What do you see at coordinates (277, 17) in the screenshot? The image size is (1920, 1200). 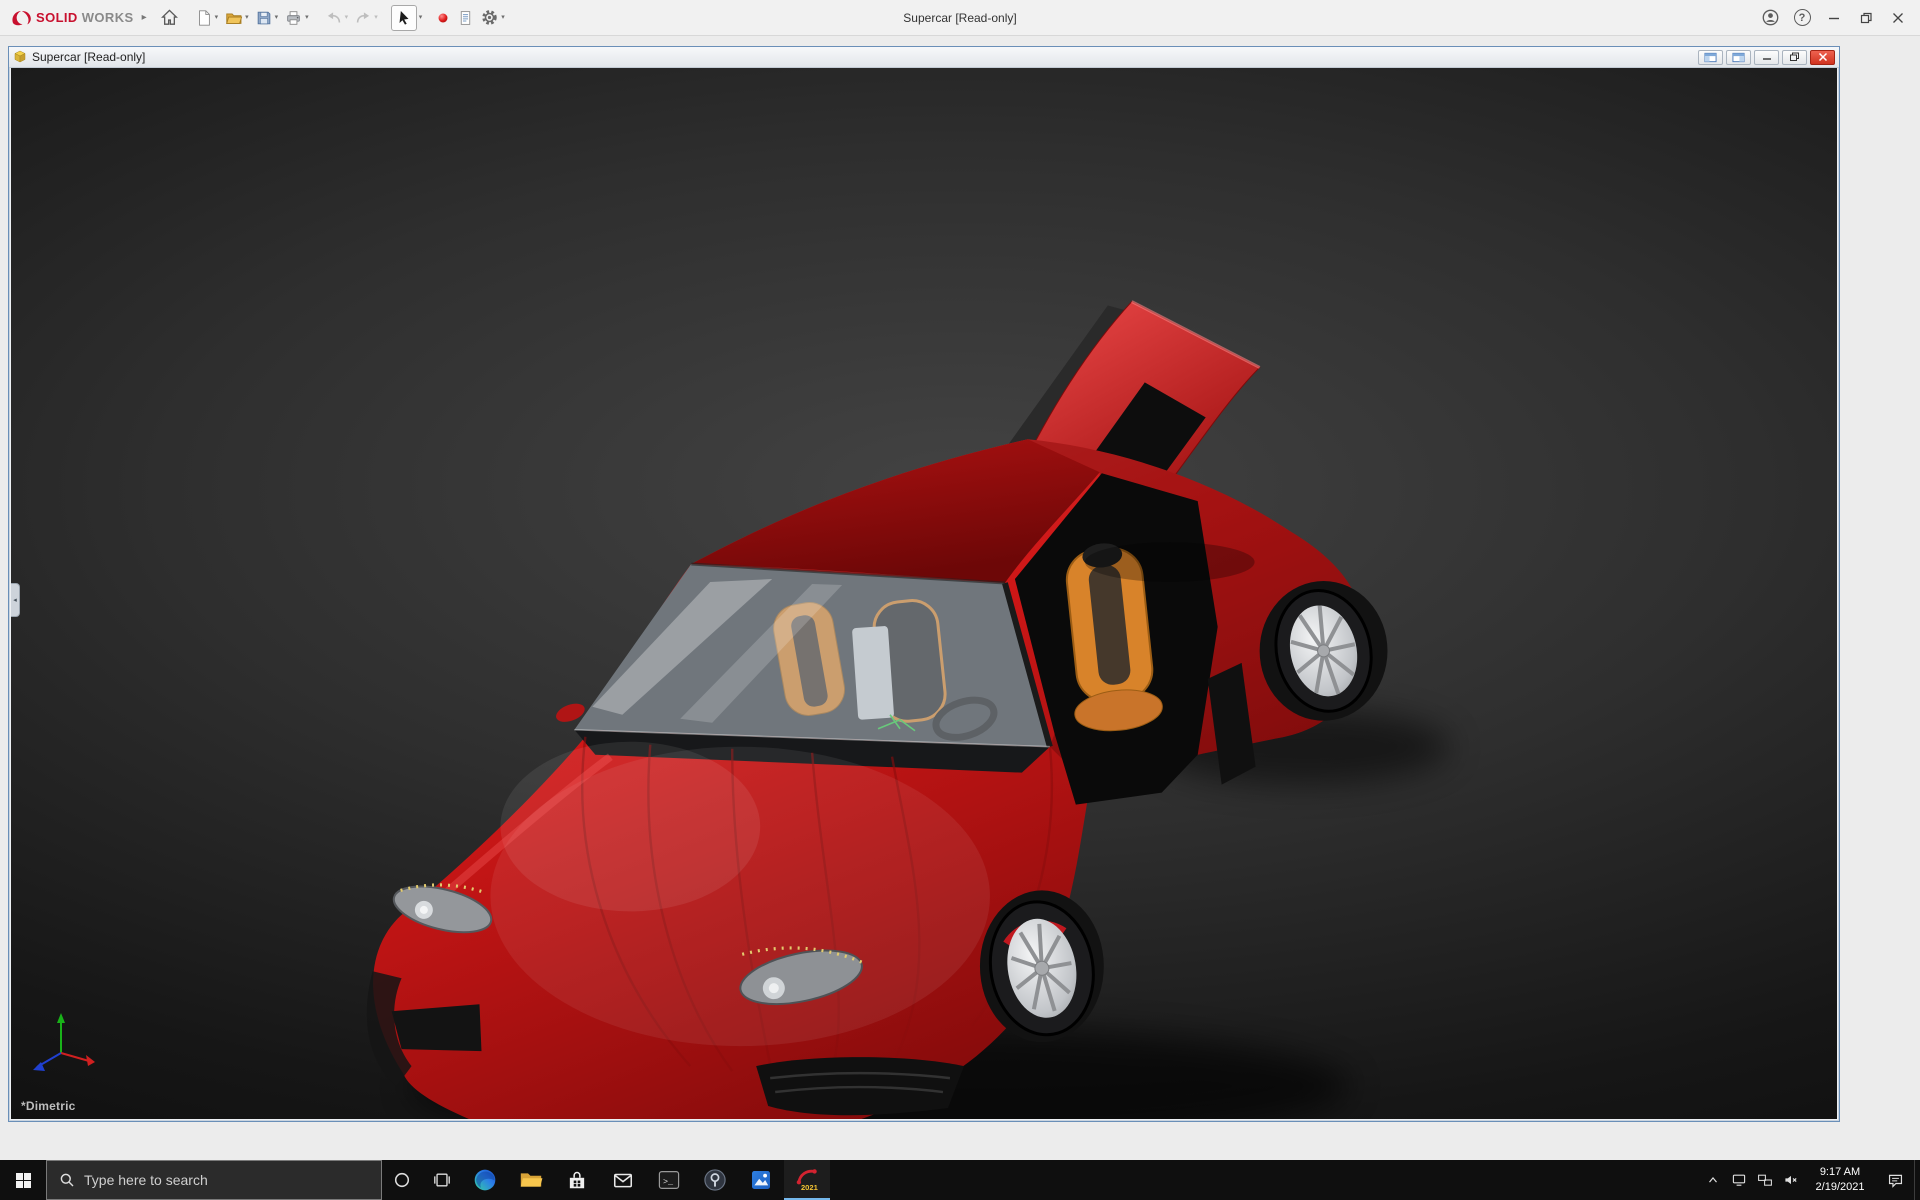 I see `save-dropdown: ▾` at bounding box center [277, 17].